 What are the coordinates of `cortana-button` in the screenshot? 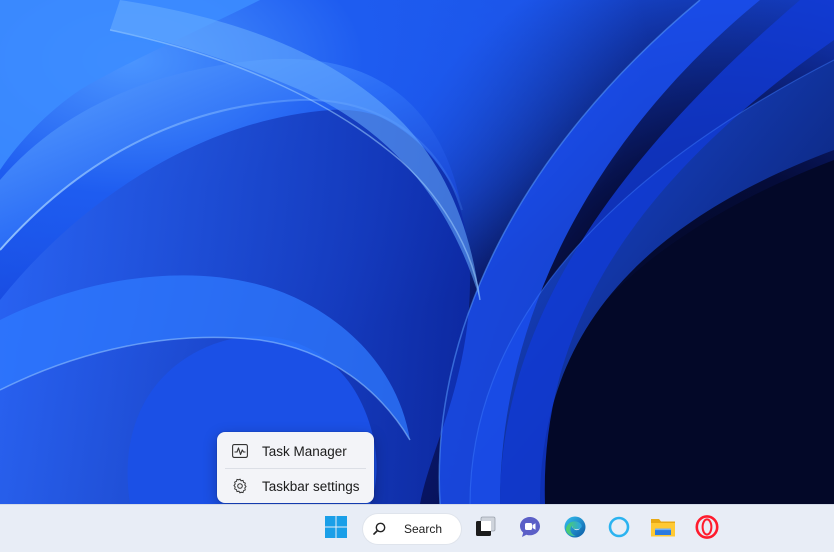 It's located at (619, 529).